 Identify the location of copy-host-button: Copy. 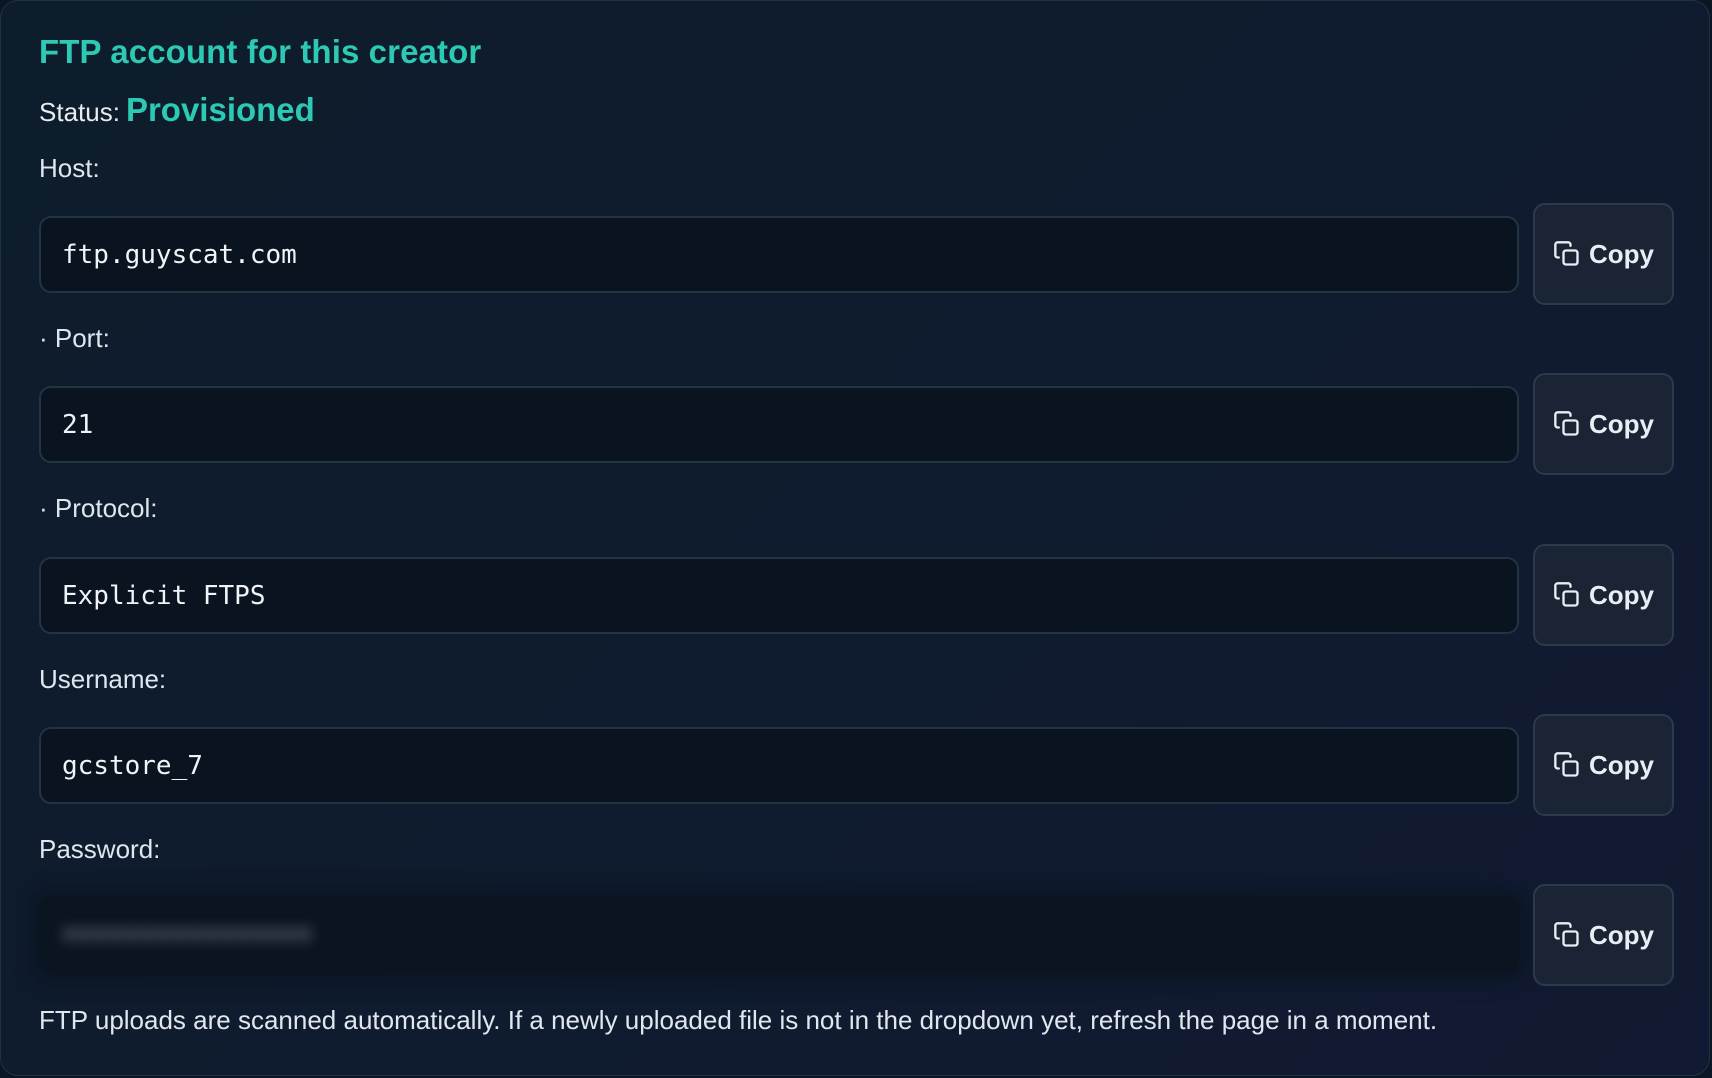
(1603, 254).